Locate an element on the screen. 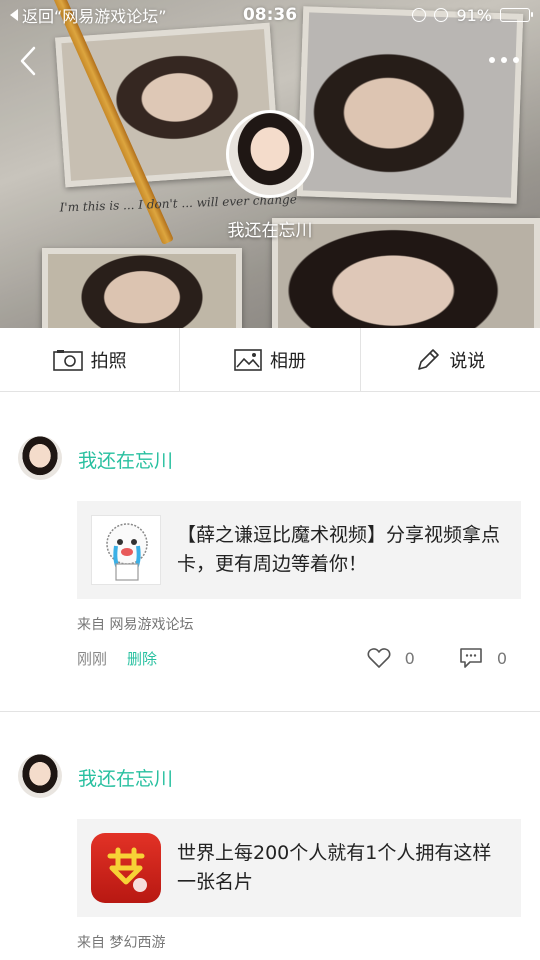  profile-name: 我还在忘川 is located at coordinates (270, 231).